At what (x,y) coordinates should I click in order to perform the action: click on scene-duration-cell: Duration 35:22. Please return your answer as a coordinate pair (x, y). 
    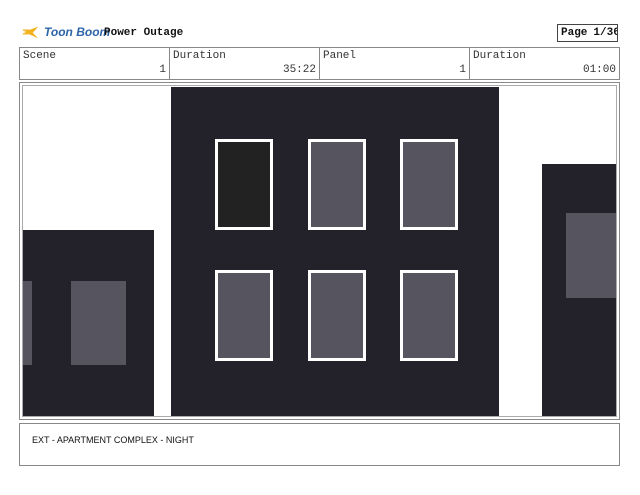
    Looking at the image, I should click on (245, 63).